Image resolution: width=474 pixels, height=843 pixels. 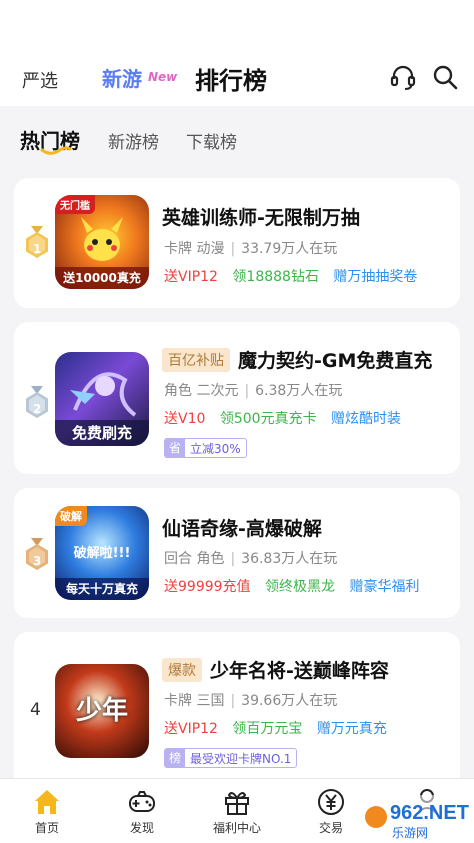 I want to click on coupon-text: 最受欢迎卡牌NO.1, so click(x=241, y=758).